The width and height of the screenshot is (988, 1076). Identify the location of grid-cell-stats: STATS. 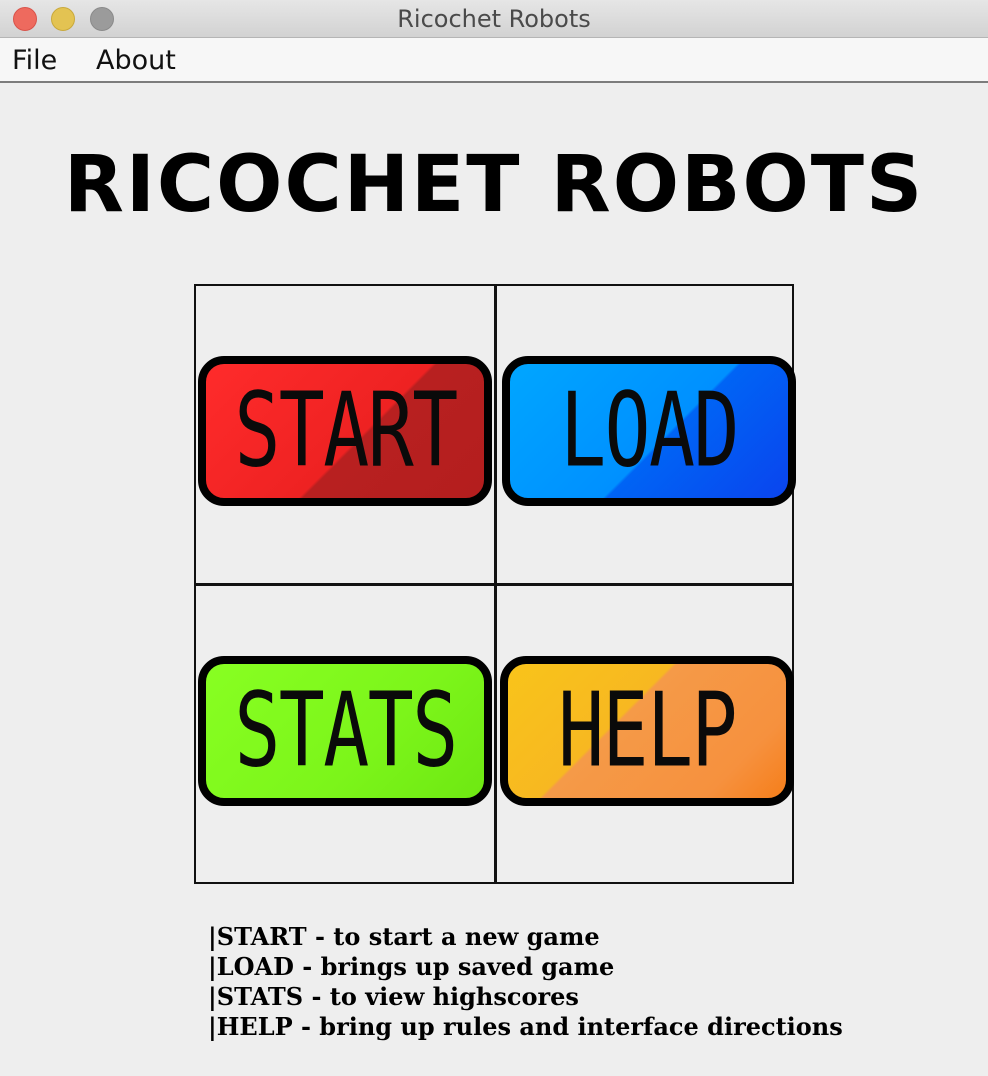
(345, 735).